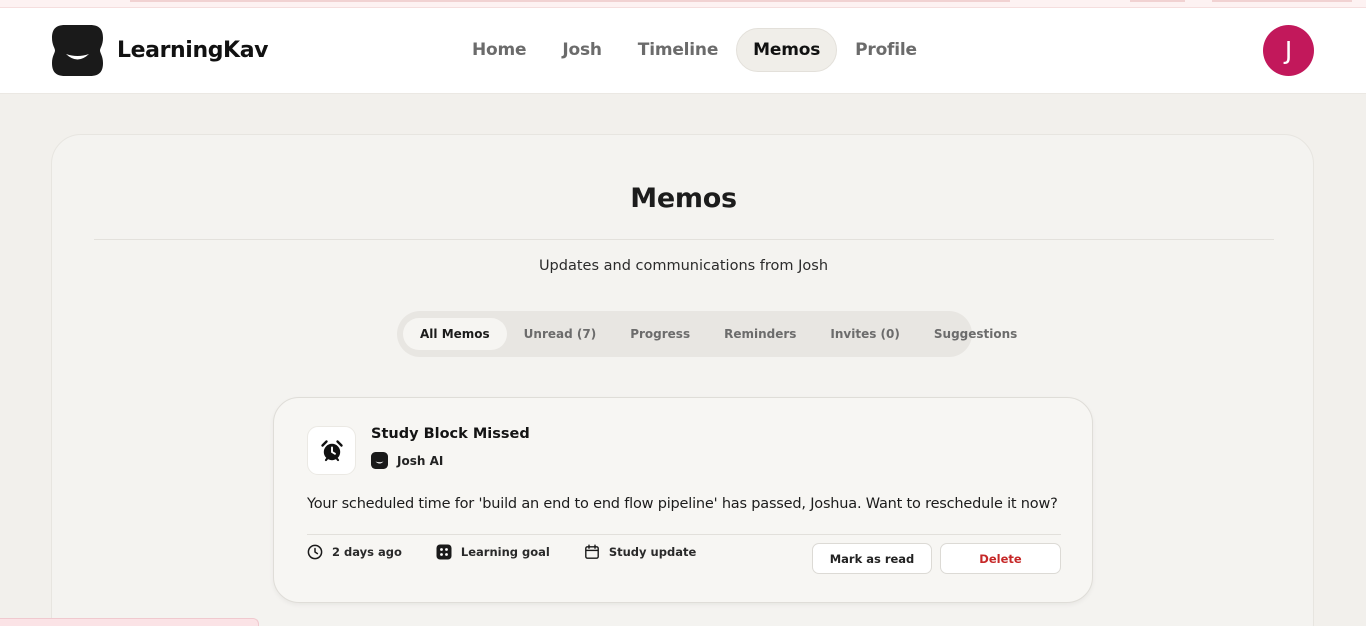  I want to click on memo-icon-tile, so click(331, 450).